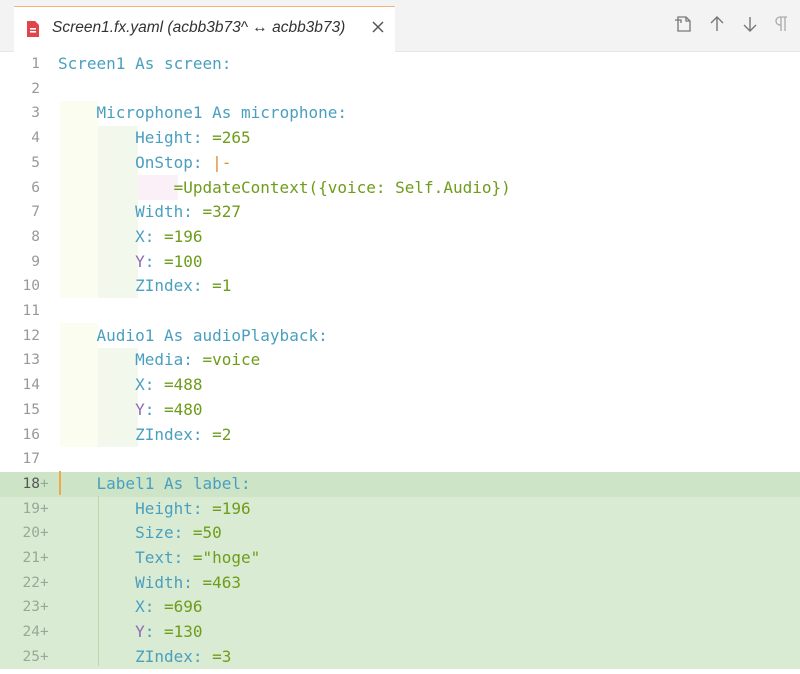 The image size is (800, 674). Describe the element at coordinates (31, 508) in the screenshot. I see `line-number: 19` at that location.